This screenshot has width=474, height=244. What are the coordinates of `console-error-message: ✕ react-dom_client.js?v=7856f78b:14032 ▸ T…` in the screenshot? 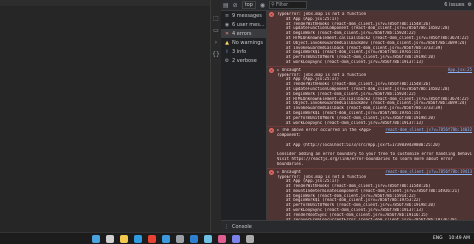 It's located at (370, 148).